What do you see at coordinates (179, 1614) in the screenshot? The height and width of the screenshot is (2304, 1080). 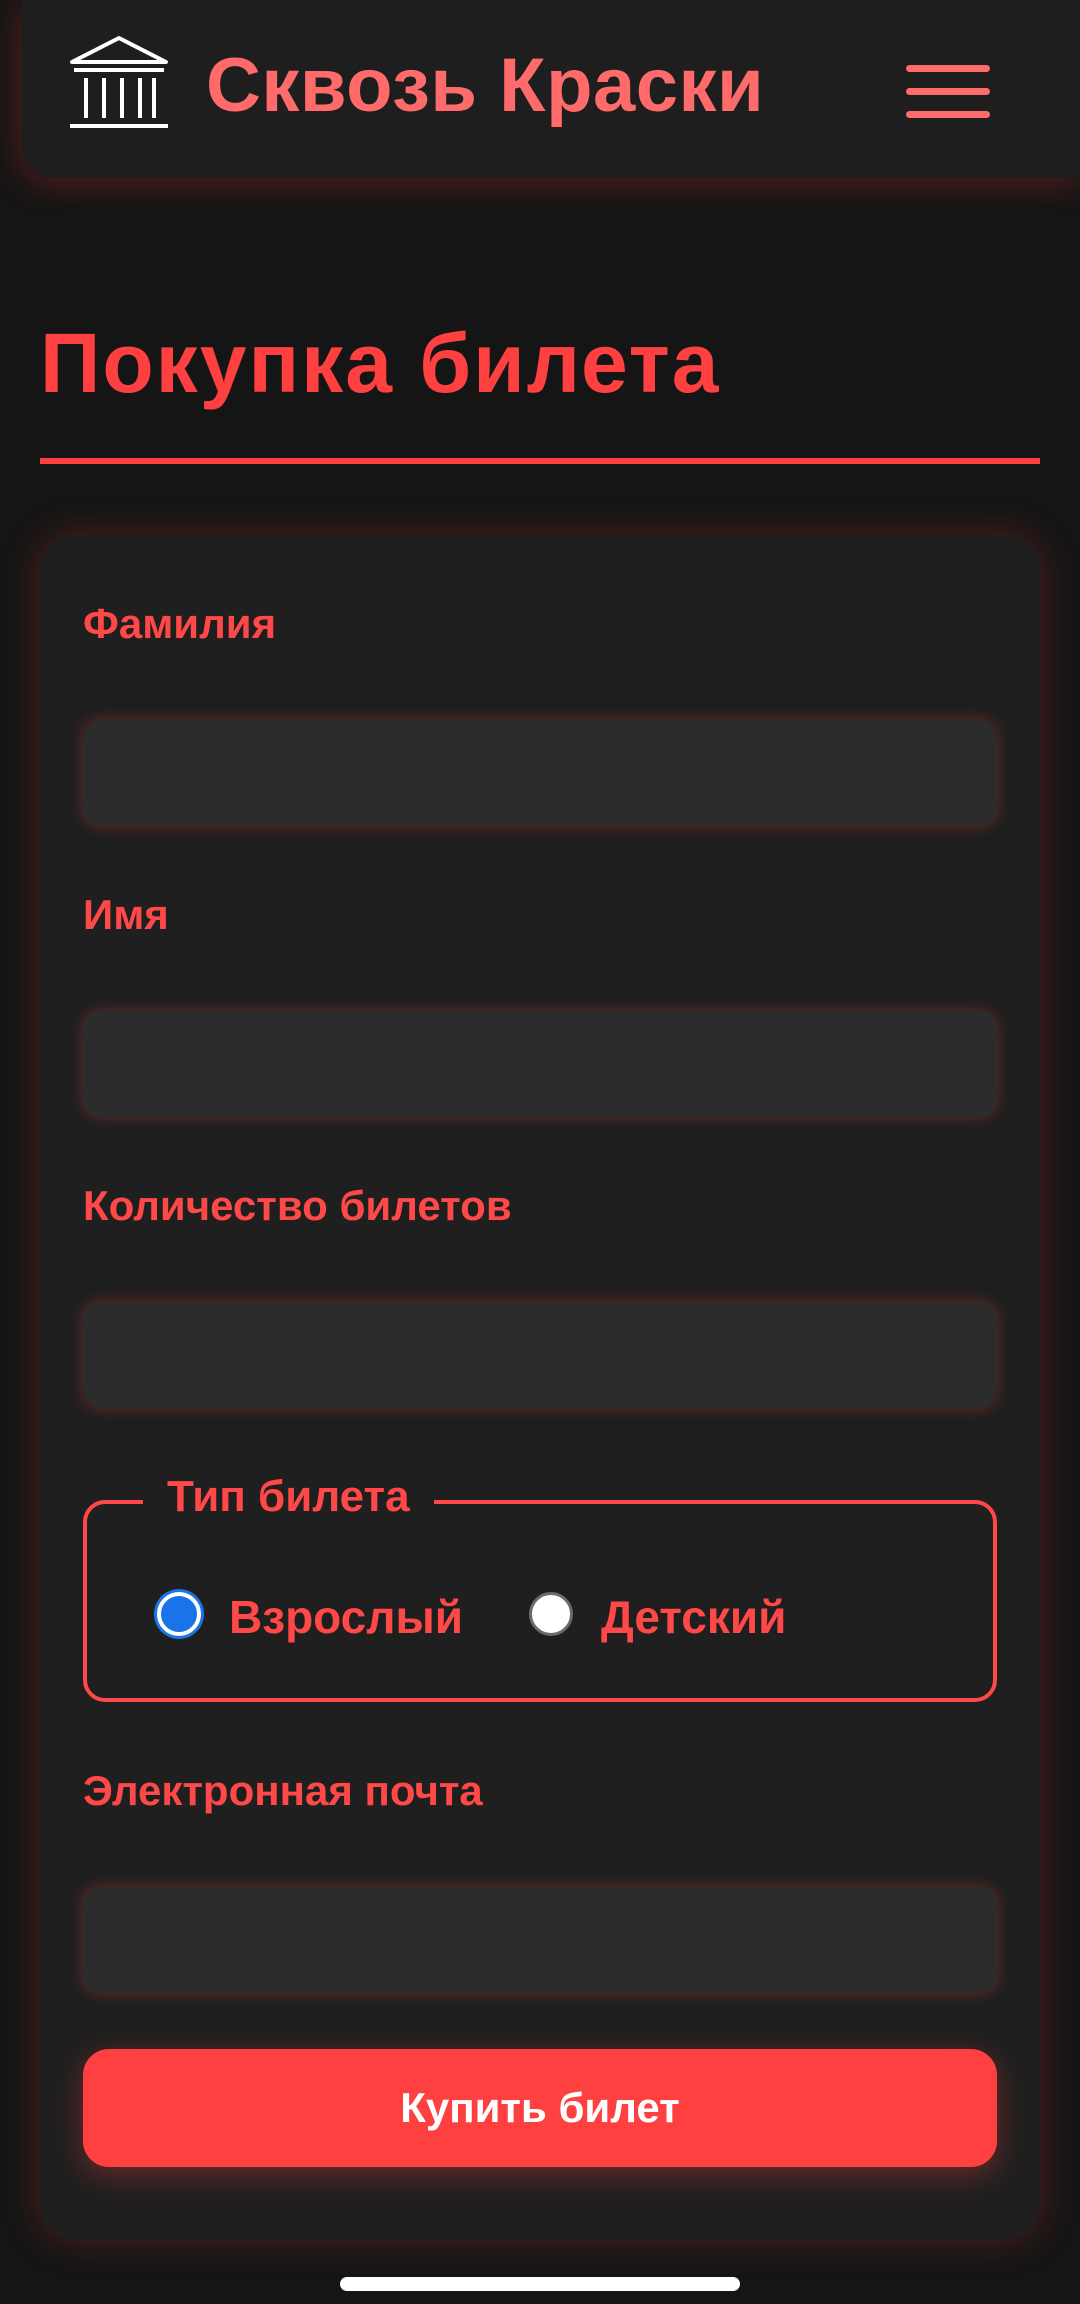 I see `radio-adult` at bounding box center [179, 1614].